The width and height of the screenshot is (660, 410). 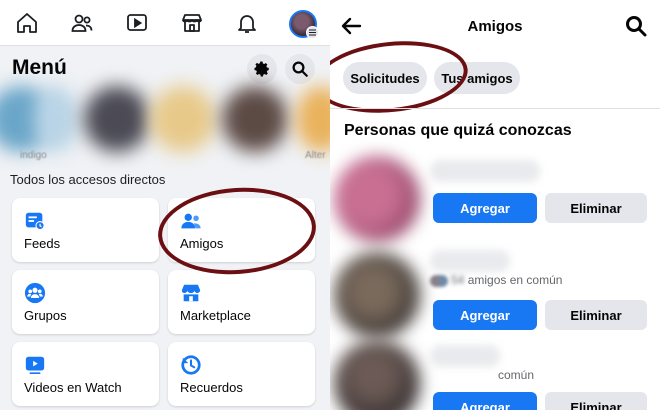 I want to click on shortcut-marketplace: Marketplace, so click(x=241, y=302).